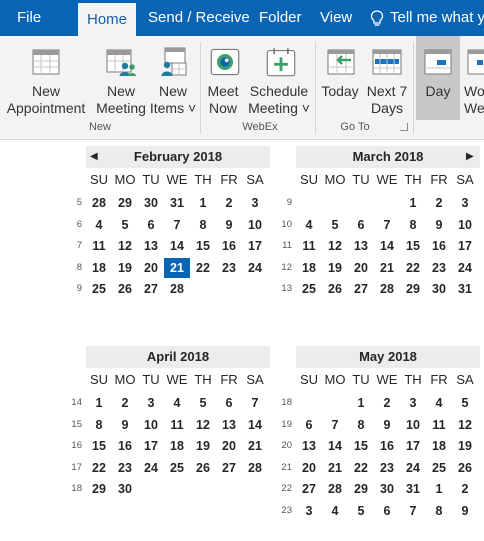 The width and height of the screenshot is (484, 541). What do you see at coordinates (151, 225) in the screenshot?
I see `calendar-day: 6` at bounding box center [151, 225].